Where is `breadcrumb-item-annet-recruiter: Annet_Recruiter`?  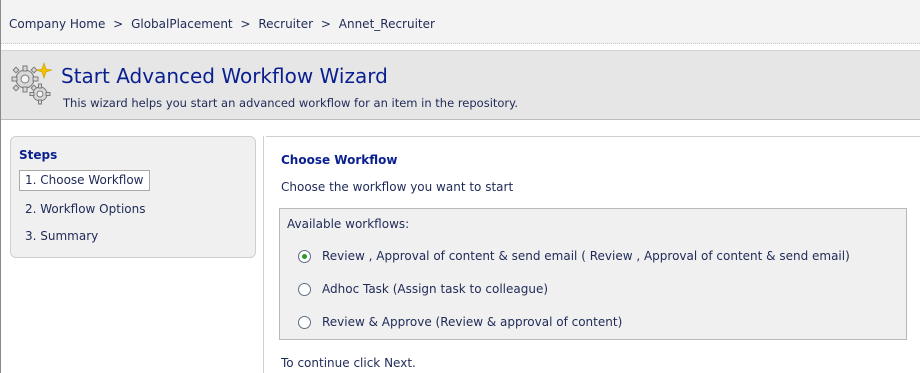
breadcrumb-item-annet-recruiter: Annet_Recruiter is located at coordinates (387, 24).